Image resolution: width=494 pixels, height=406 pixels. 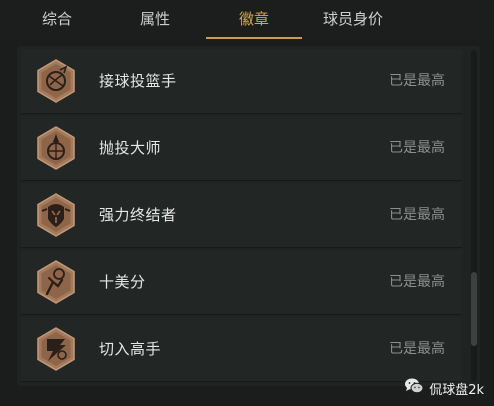 What do you see at coordinates (254, 38) in the screenshot?
I see `active-tab-indicator` at bounding box center [254, 38].